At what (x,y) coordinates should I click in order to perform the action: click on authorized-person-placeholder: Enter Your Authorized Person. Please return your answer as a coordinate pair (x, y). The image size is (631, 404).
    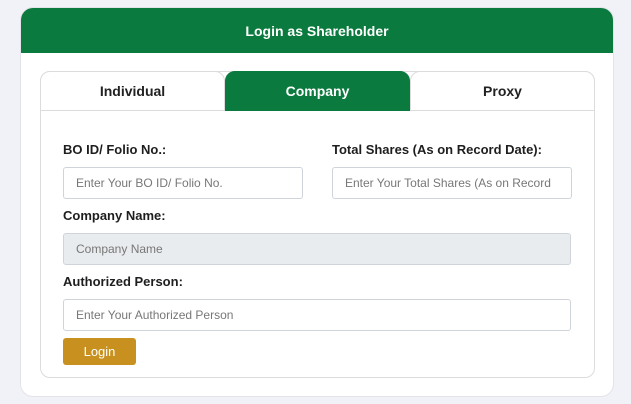
    Looking at the image, I should click on (155, 315).